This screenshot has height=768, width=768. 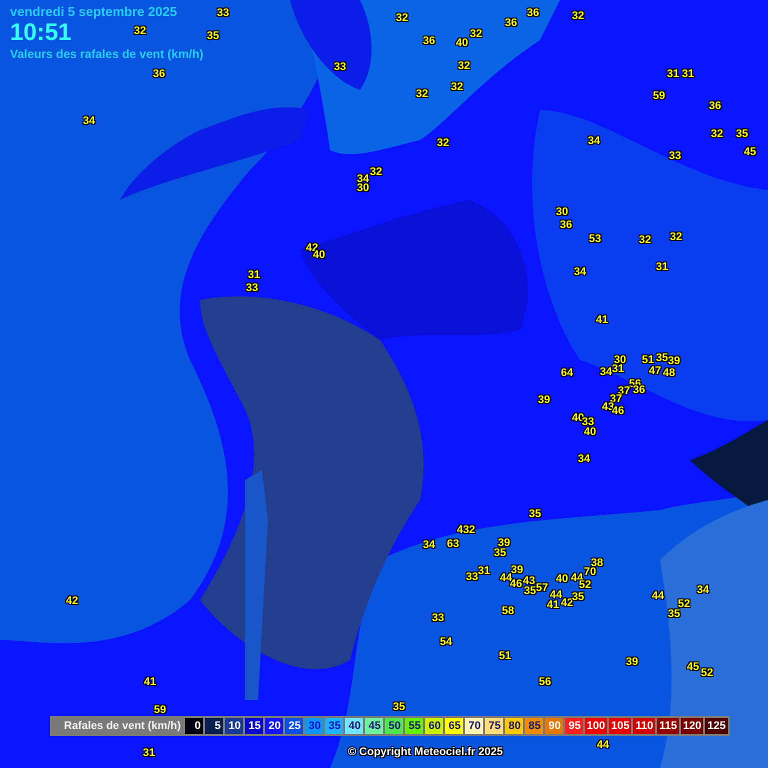 I want to click on wind-gust-reading: 45, so click(x=750, y=152).